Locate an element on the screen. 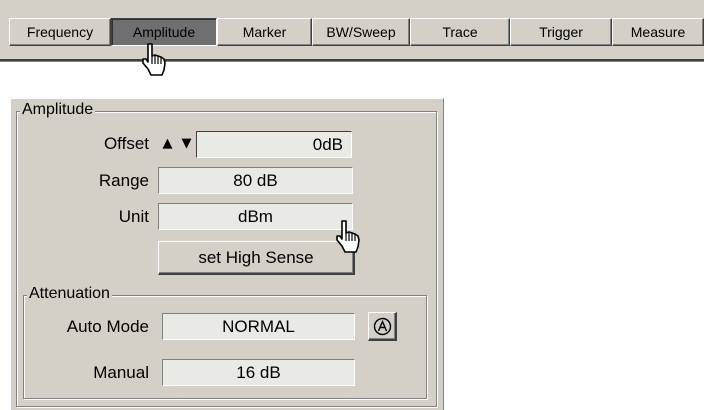 The image size is (704, 410). unit-label: Unit is located at coordinates (133, 216).